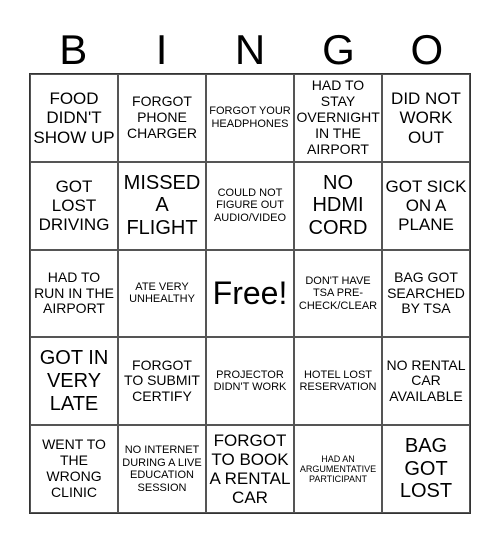 The image size is (500, 544). I want to click on bingo-header: B I N G O, so click(250, 50).